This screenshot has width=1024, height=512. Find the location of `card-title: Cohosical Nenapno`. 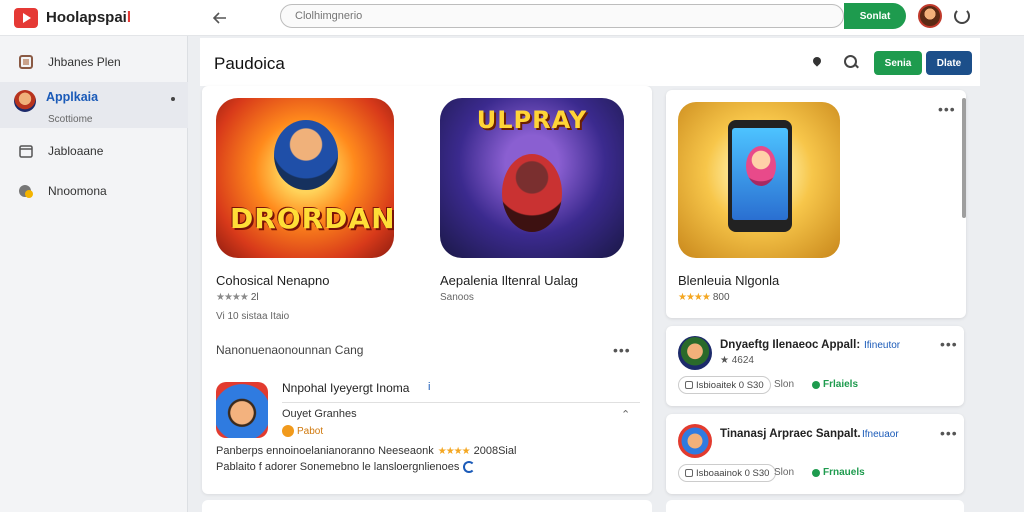

card-title: Cohosical Nenapno is located at coordinates (272, 280).